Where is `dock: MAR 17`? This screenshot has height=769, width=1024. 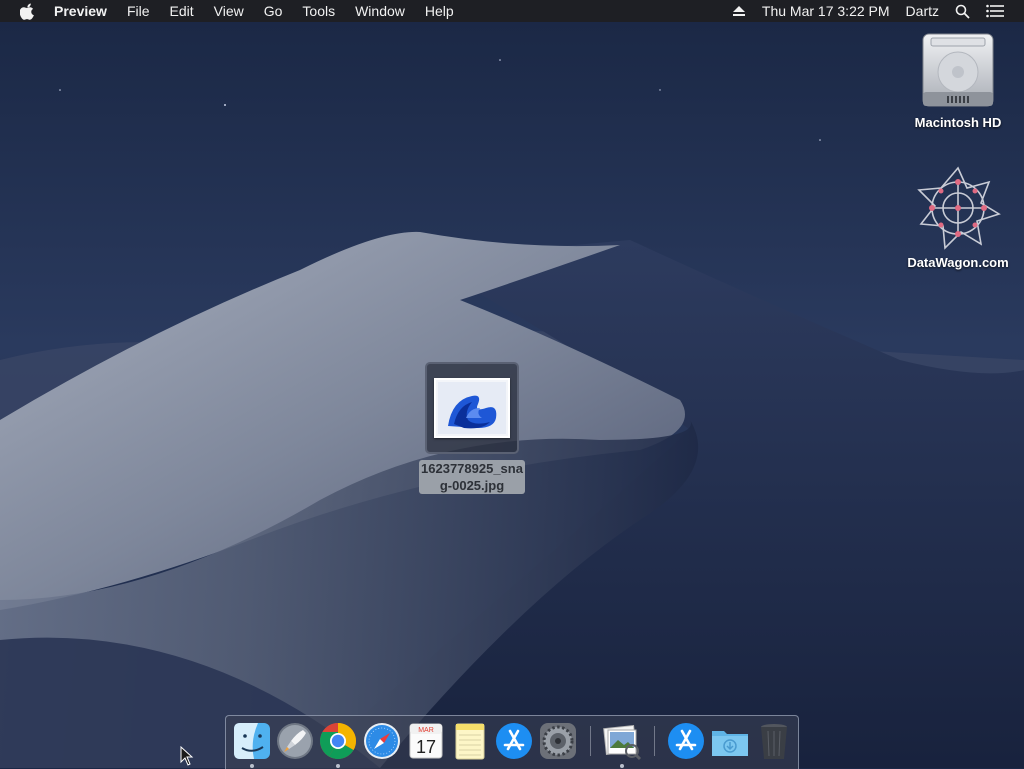
dock: MAR 17 is located at coordinates (512, 742).